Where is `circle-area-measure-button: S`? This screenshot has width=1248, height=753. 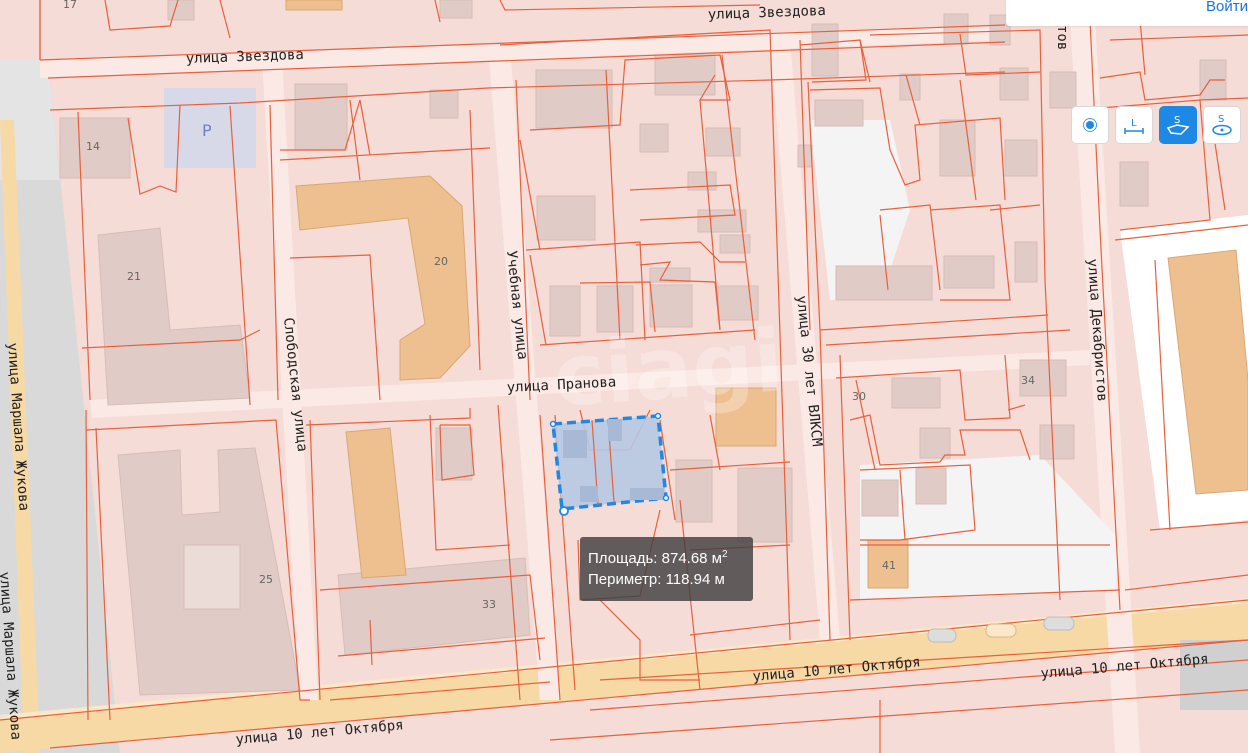 circle-area-measure-button: S is located at coordinates (1222, 125).